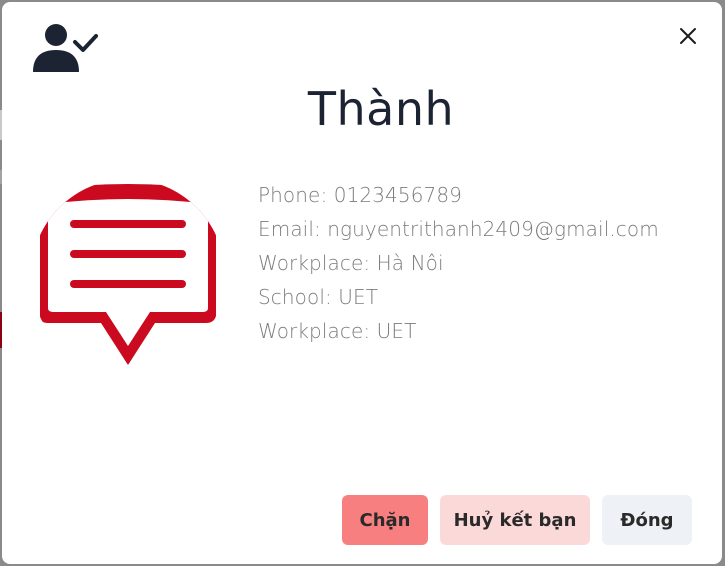 The image size is (725, 566). I want to click on modal-footer: Chặn Huỷ kết bạn Đóng, so click(517, 520).